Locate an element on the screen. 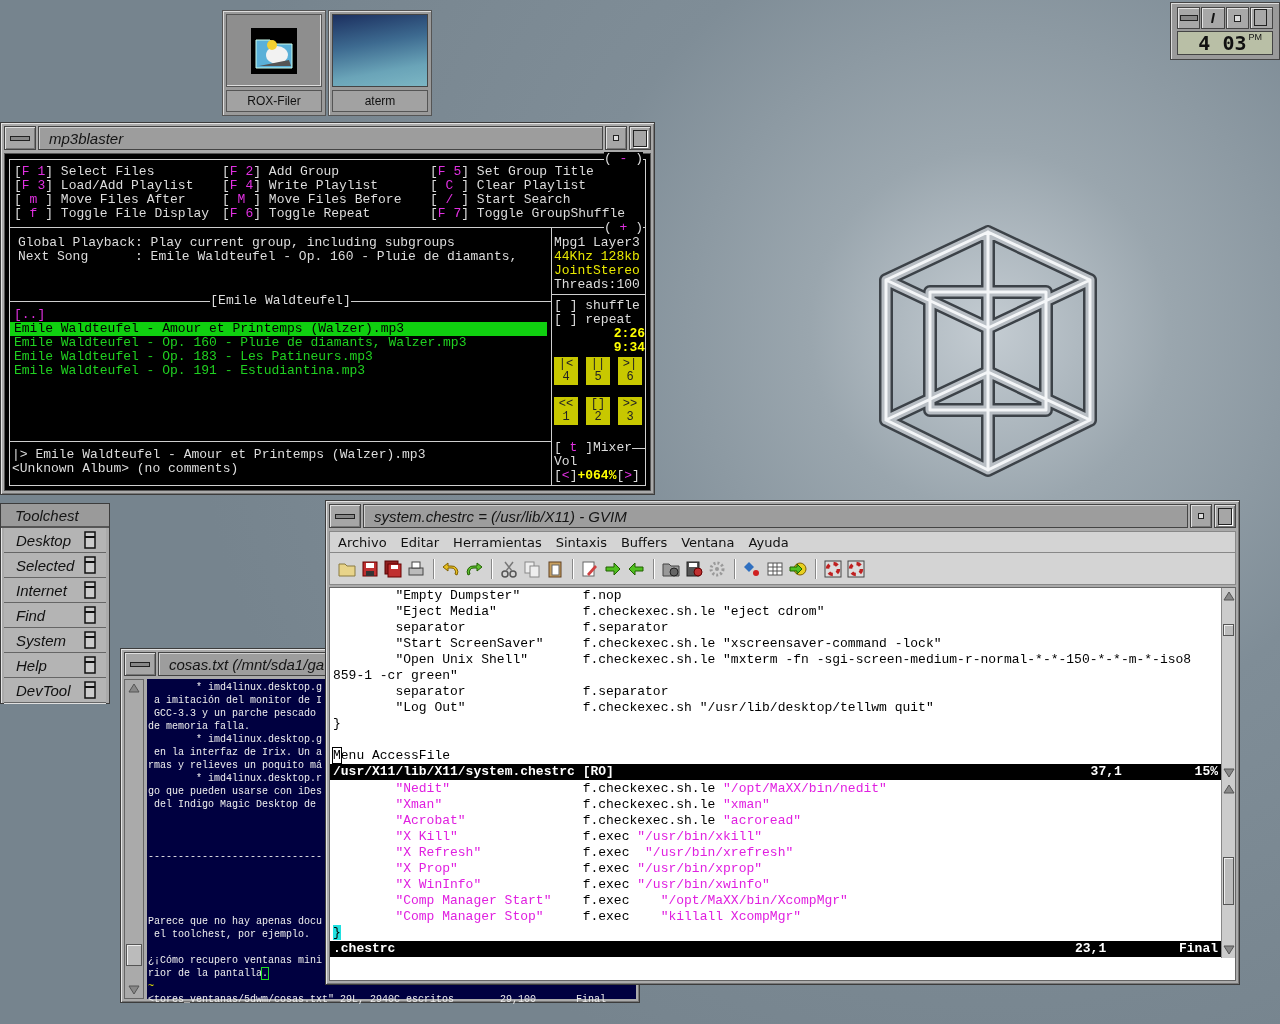 Image resolution: width=1280 pixels, height=1024 pixels. toolchest-item: Find is located at coordinates (55, 615).